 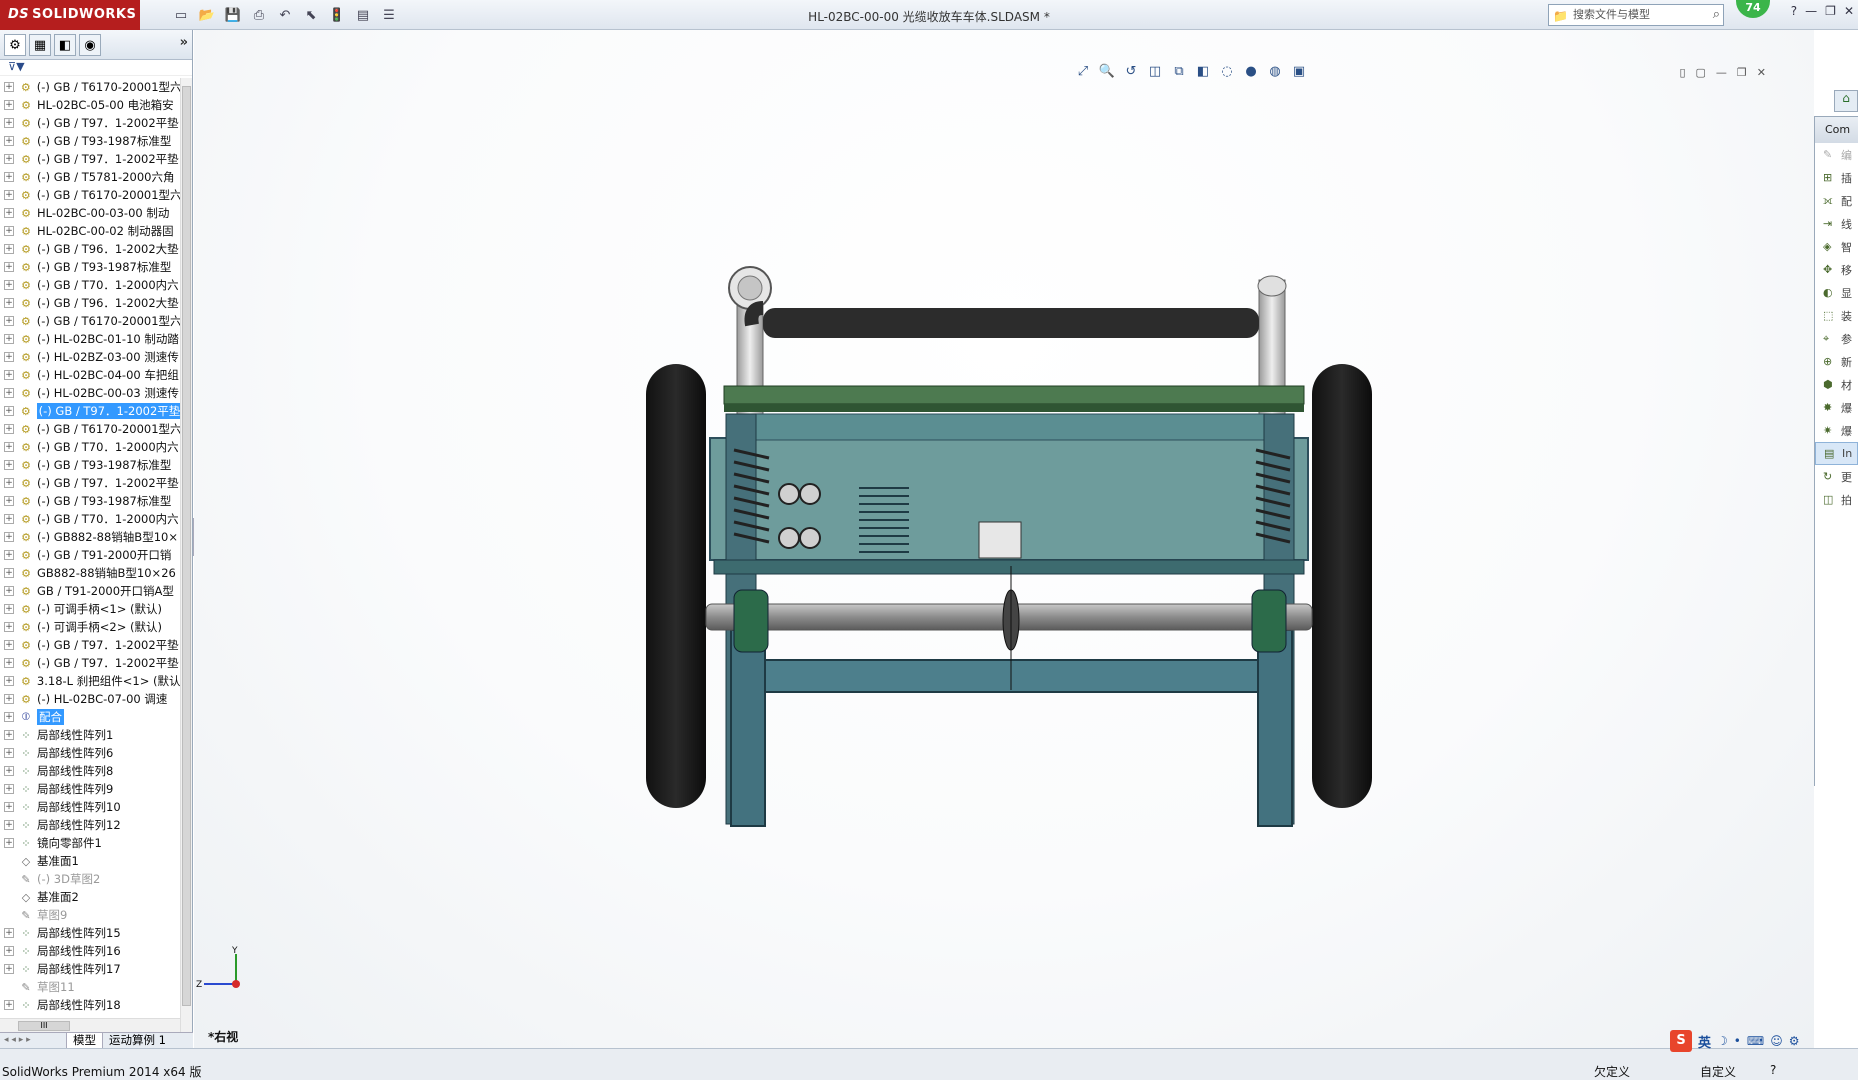 I want to click on command-item: ⟗ 配, so click(x=1836, y=200).